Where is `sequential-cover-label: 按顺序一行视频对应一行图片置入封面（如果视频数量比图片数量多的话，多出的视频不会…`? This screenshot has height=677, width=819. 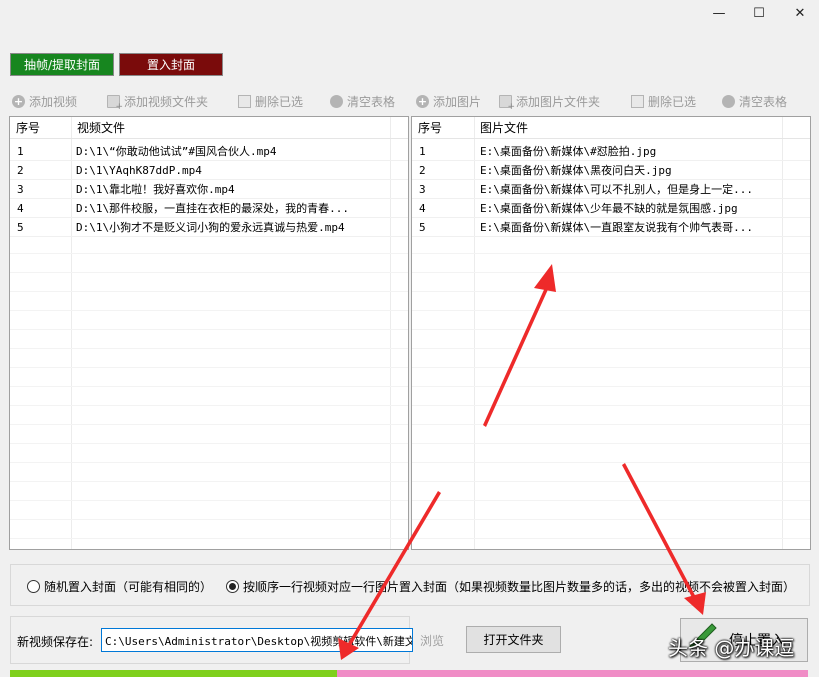
sequential-cover-label: 按顺序一行视频对应一行图片置入封面（如果视频数量比图片数量多的话，多出的视频不会… is located at coordinates (519, 586).